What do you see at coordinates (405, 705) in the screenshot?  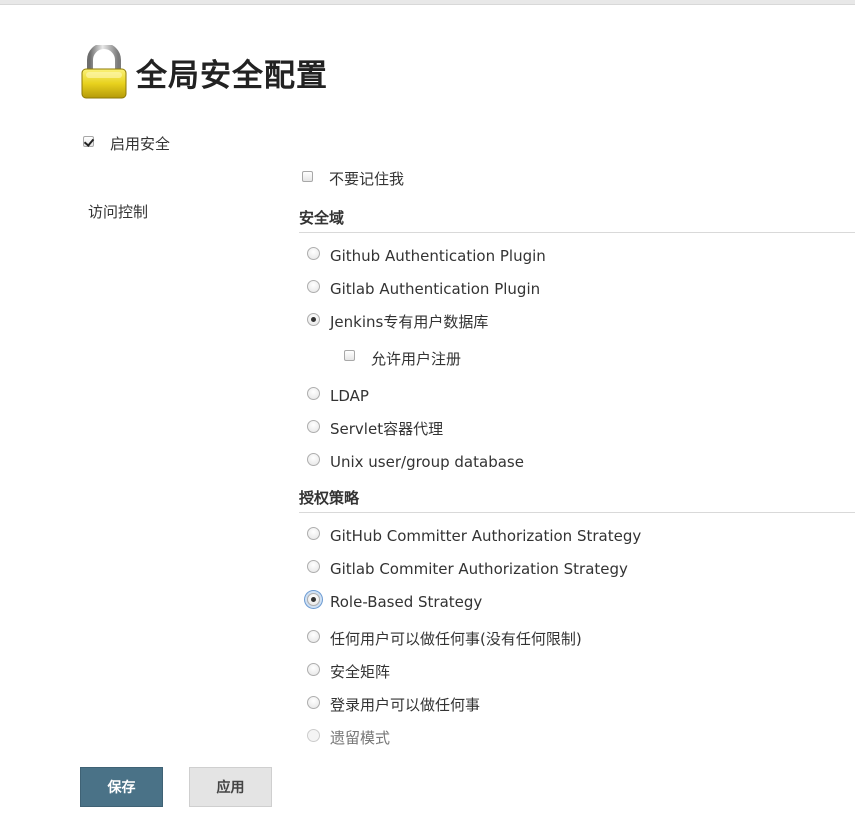 I see `auth-label-logged-in: 登录用户可以做任何事` at bounding box center [405, 705].